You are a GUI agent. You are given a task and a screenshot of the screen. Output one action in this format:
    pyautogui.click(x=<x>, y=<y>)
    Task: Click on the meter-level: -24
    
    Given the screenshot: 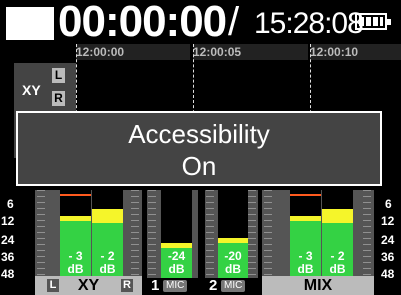 What is the action you would take?
    pyautogui.click(x=176, y=256)
    